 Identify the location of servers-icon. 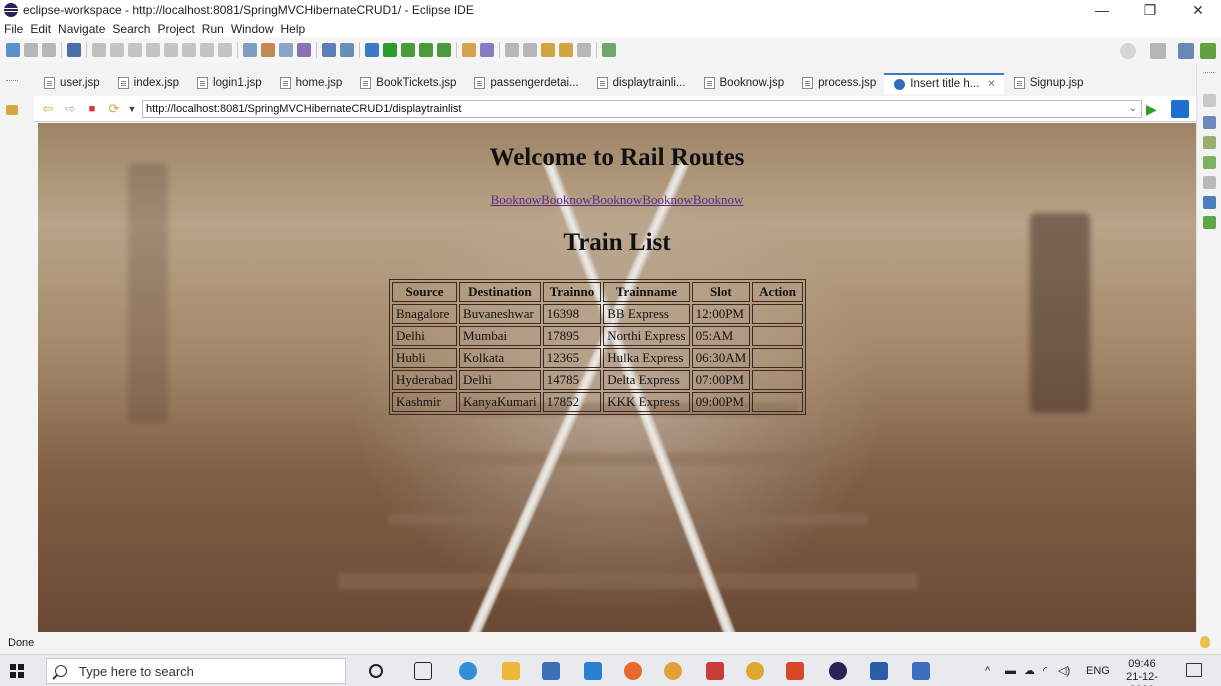
(1209, 222).